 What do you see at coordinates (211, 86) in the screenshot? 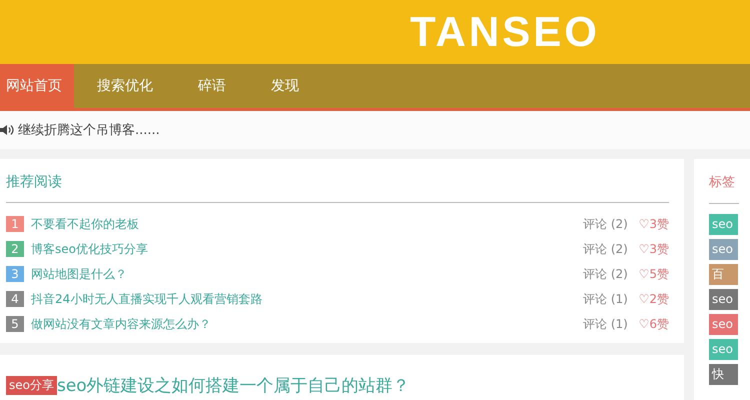
I see `nav-tab: 碎语` at bounding box center [211, 86].